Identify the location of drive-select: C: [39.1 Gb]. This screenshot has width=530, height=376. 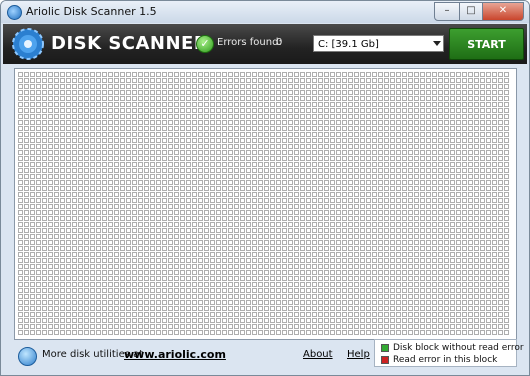
(378, 43).